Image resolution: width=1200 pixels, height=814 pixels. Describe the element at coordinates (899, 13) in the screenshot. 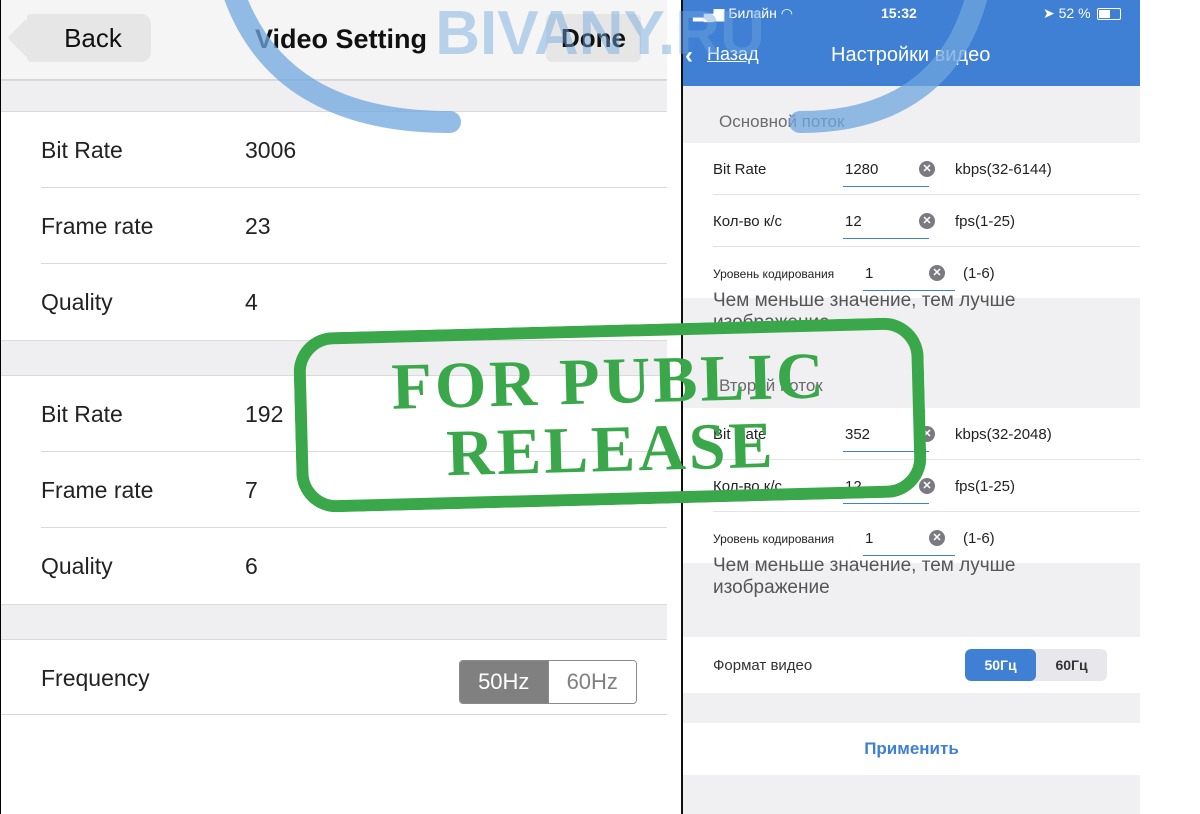

I see `status-time: 15:32` at that location.